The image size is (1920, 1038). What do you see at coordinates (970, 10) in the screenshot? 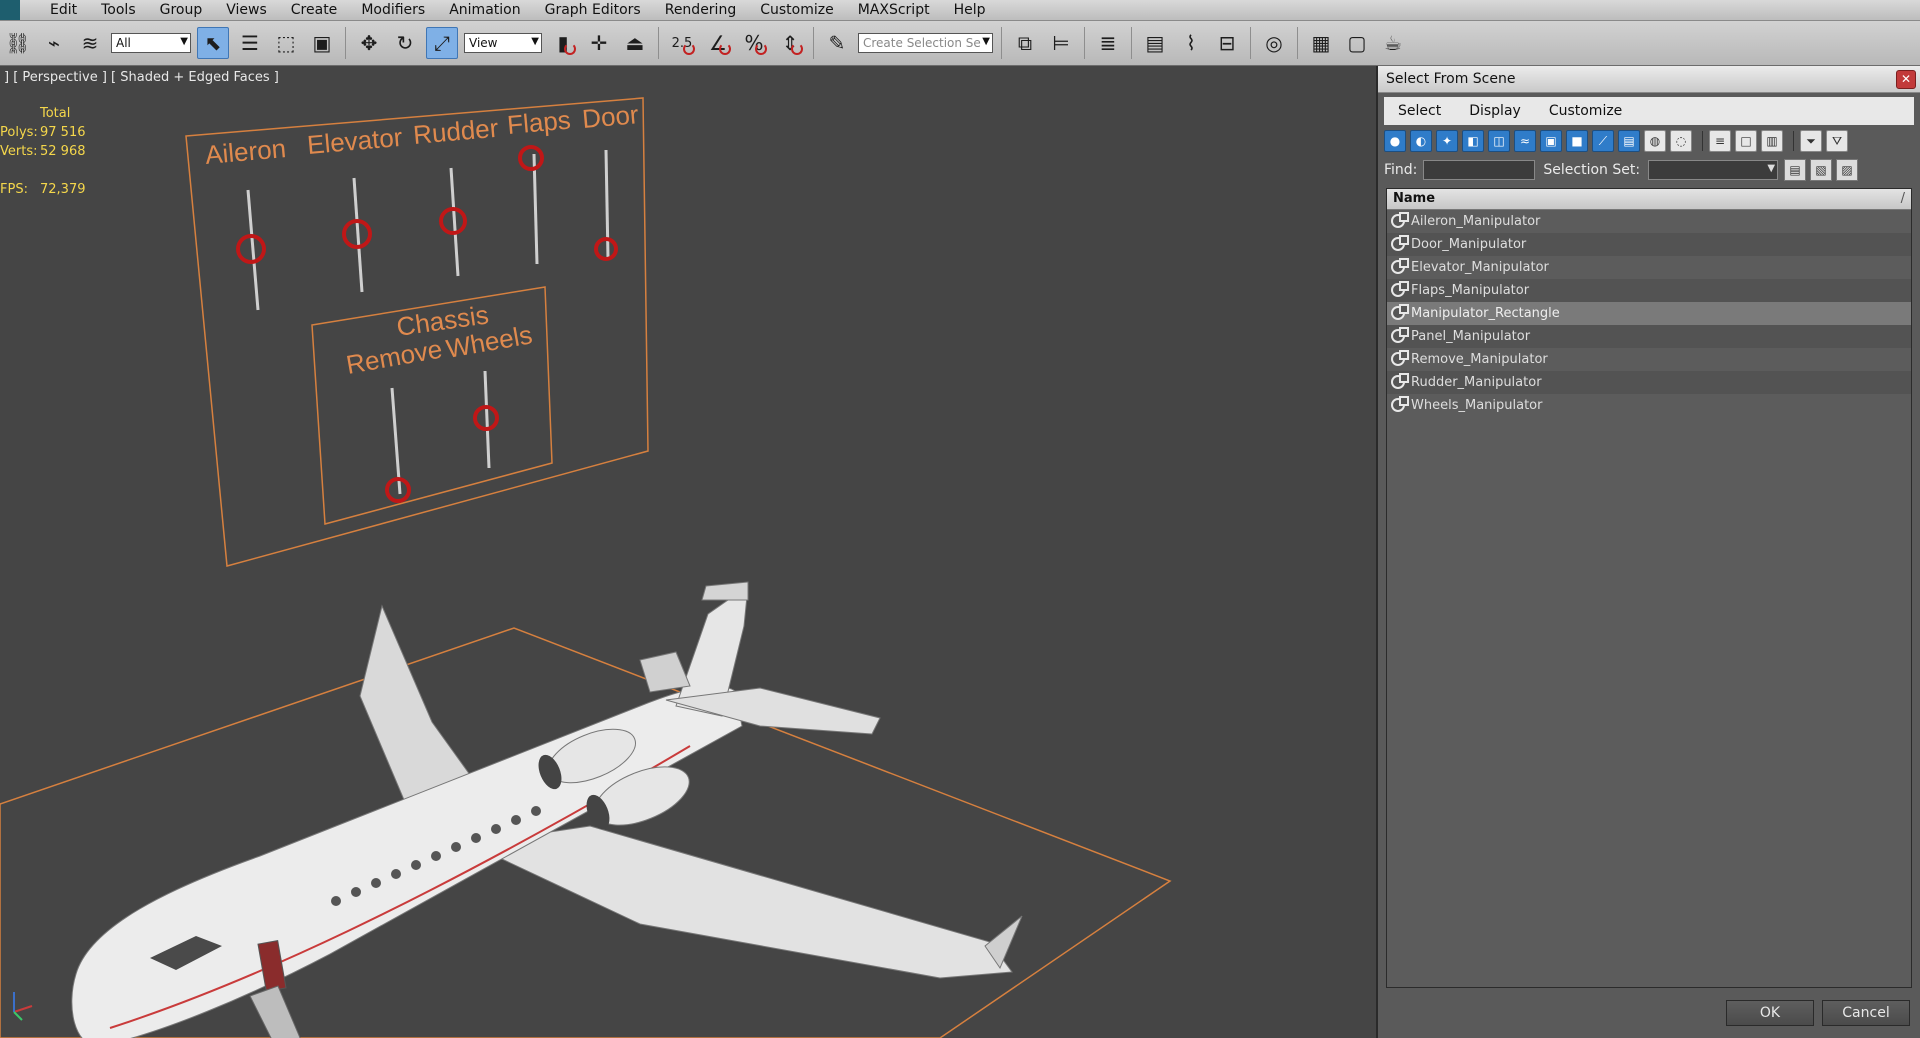
I see `menu-help: Help` at bounding box center [970, 10].